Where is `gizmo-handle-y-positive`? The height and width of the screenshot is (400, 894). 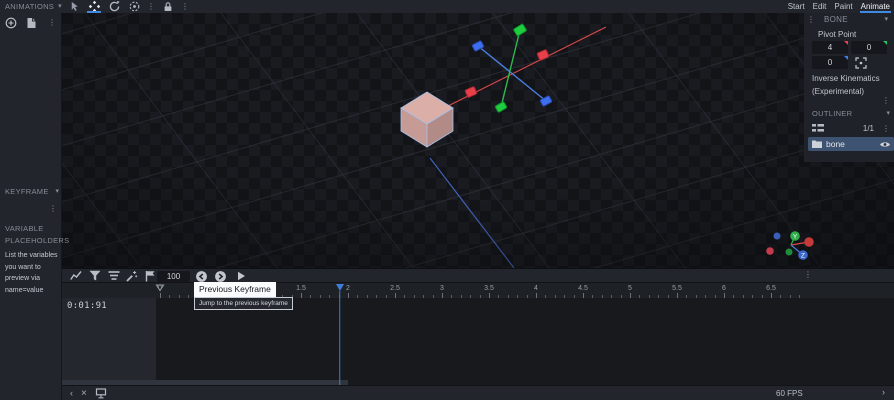
gizmo-handle-y-positive is located at coordinates (520, 30).